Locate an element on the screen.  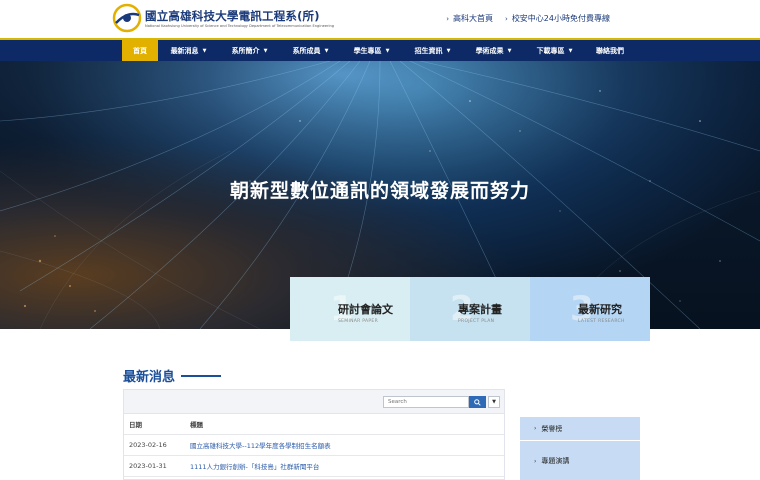
table-row: 2023-02-16 國立高雄科技大學--112學年度各學制招生名額表 is located at coordinates (314, 445).